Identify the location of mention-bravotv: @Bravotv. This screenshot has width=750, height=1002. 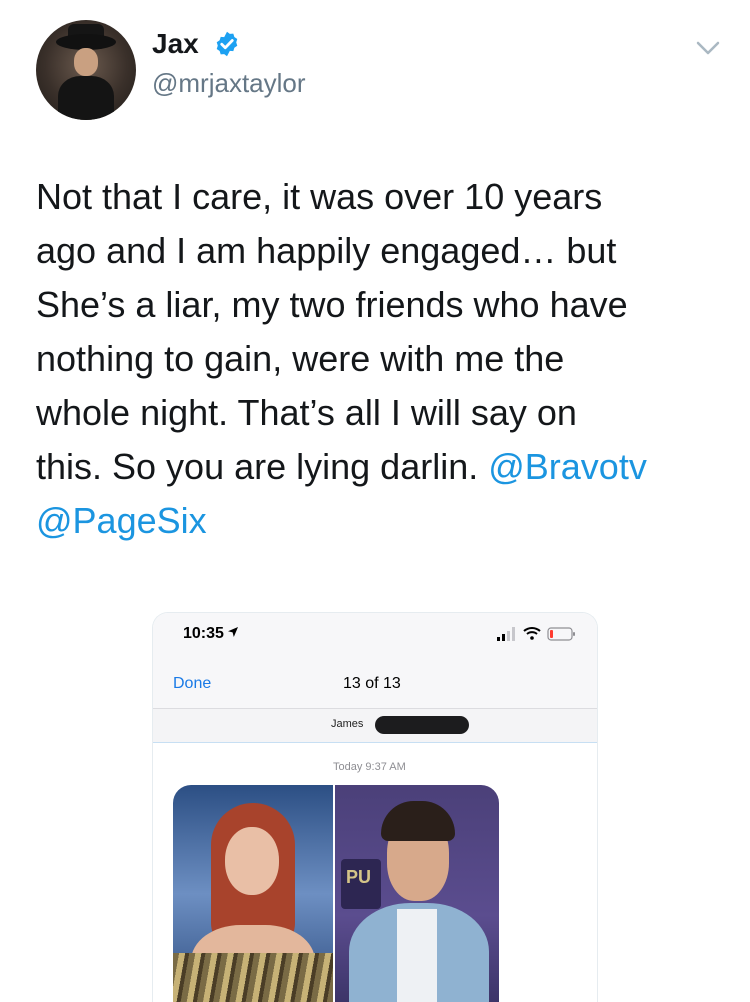
(567, 466).